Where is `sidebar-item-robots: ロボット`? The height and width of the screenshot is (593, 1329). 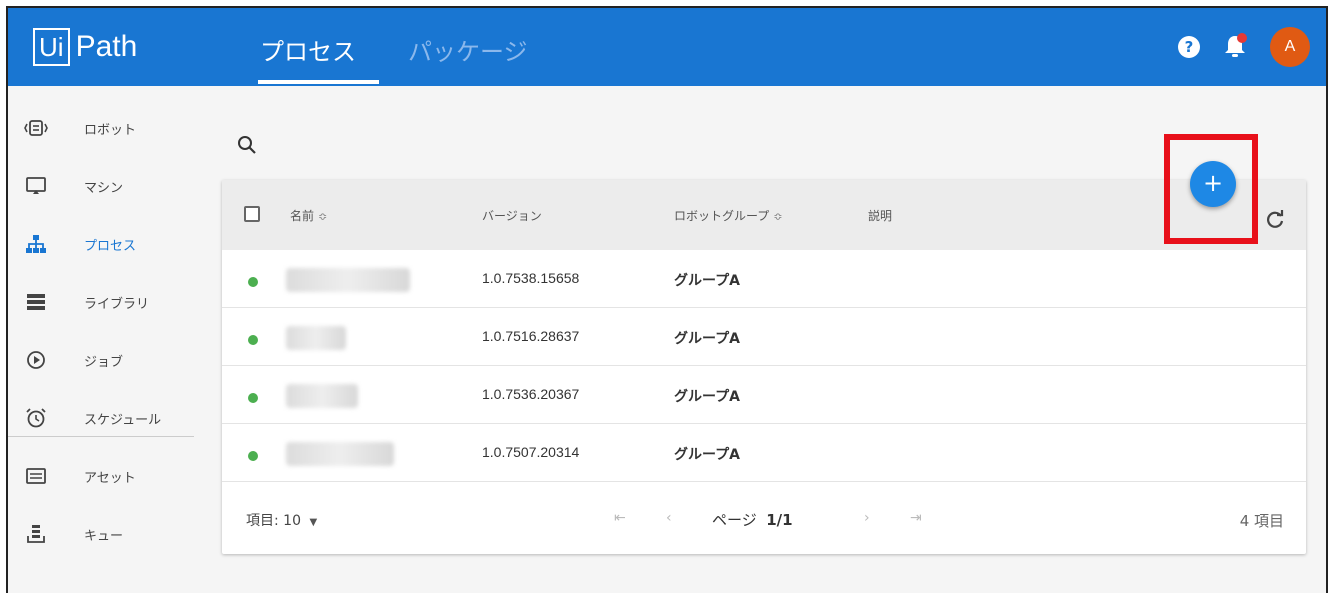
sidebar-item-robots: ロボット is located at coordinates (103, 128).